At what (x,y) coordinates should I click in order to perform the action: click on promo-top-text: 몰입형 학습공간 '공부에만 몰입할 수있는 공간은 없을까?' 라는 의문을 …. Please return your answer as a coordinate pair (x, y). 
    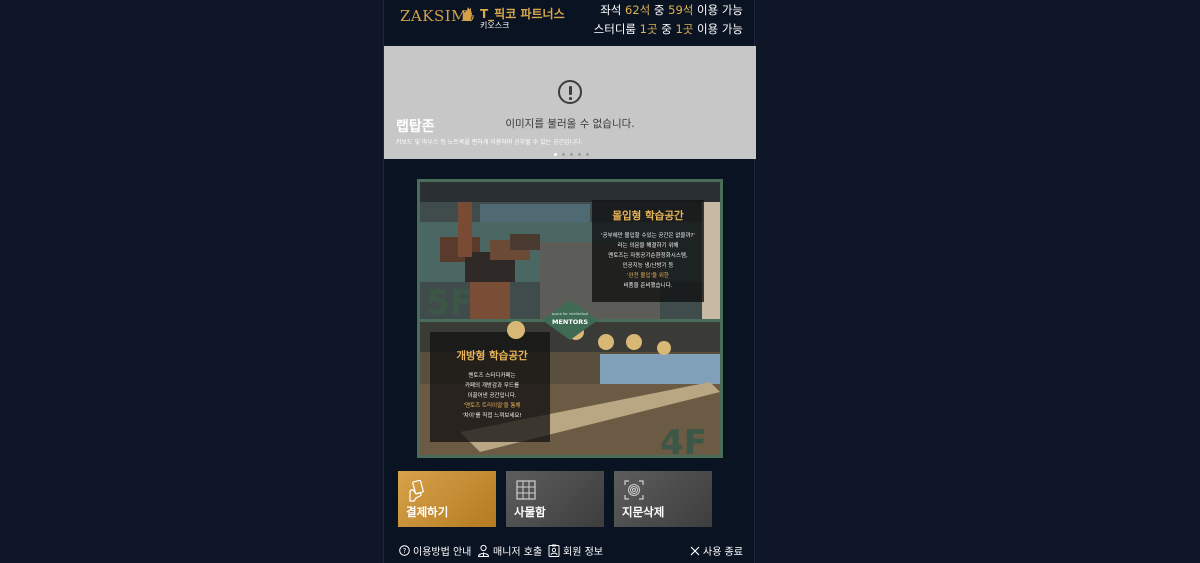
    Looking at the image, I should click on (648, 249).